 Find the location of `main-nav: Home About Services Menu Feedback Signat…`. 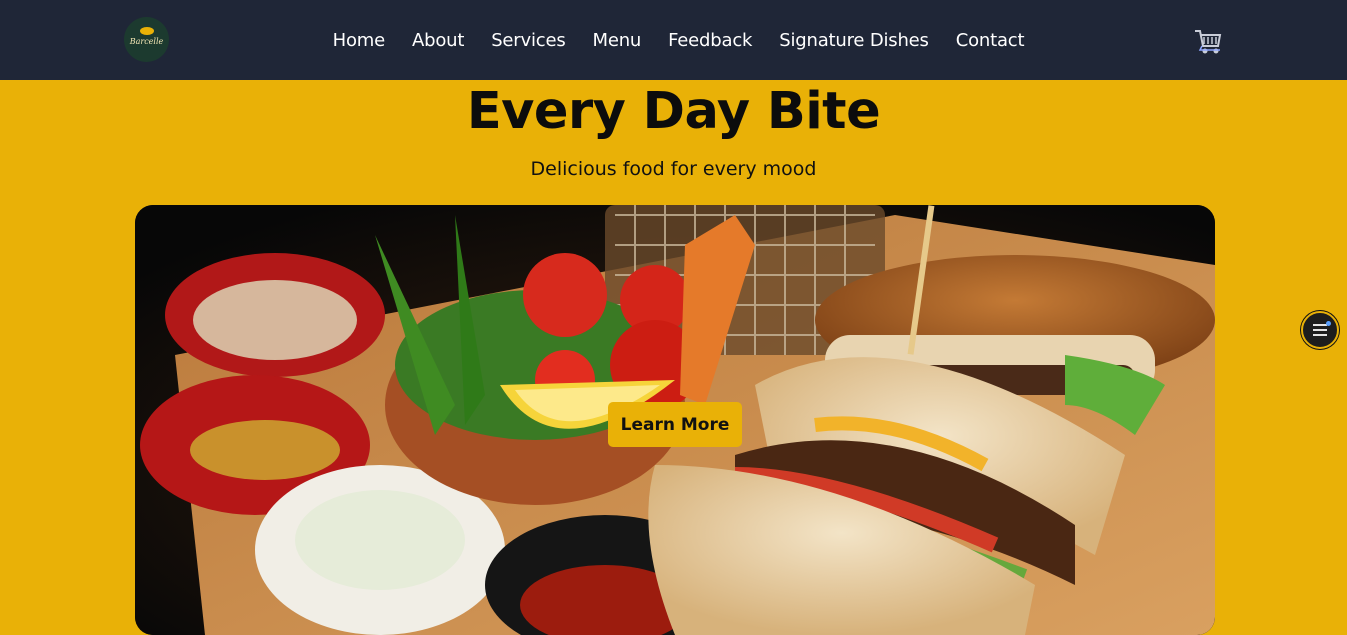

main-nav: Home About Services Menu Feedback Signat… is located at coordinates (673, 40).